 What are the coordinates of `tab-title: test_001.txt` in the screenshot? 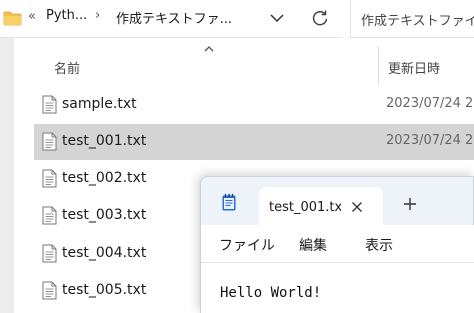 It's located at (305, 207).